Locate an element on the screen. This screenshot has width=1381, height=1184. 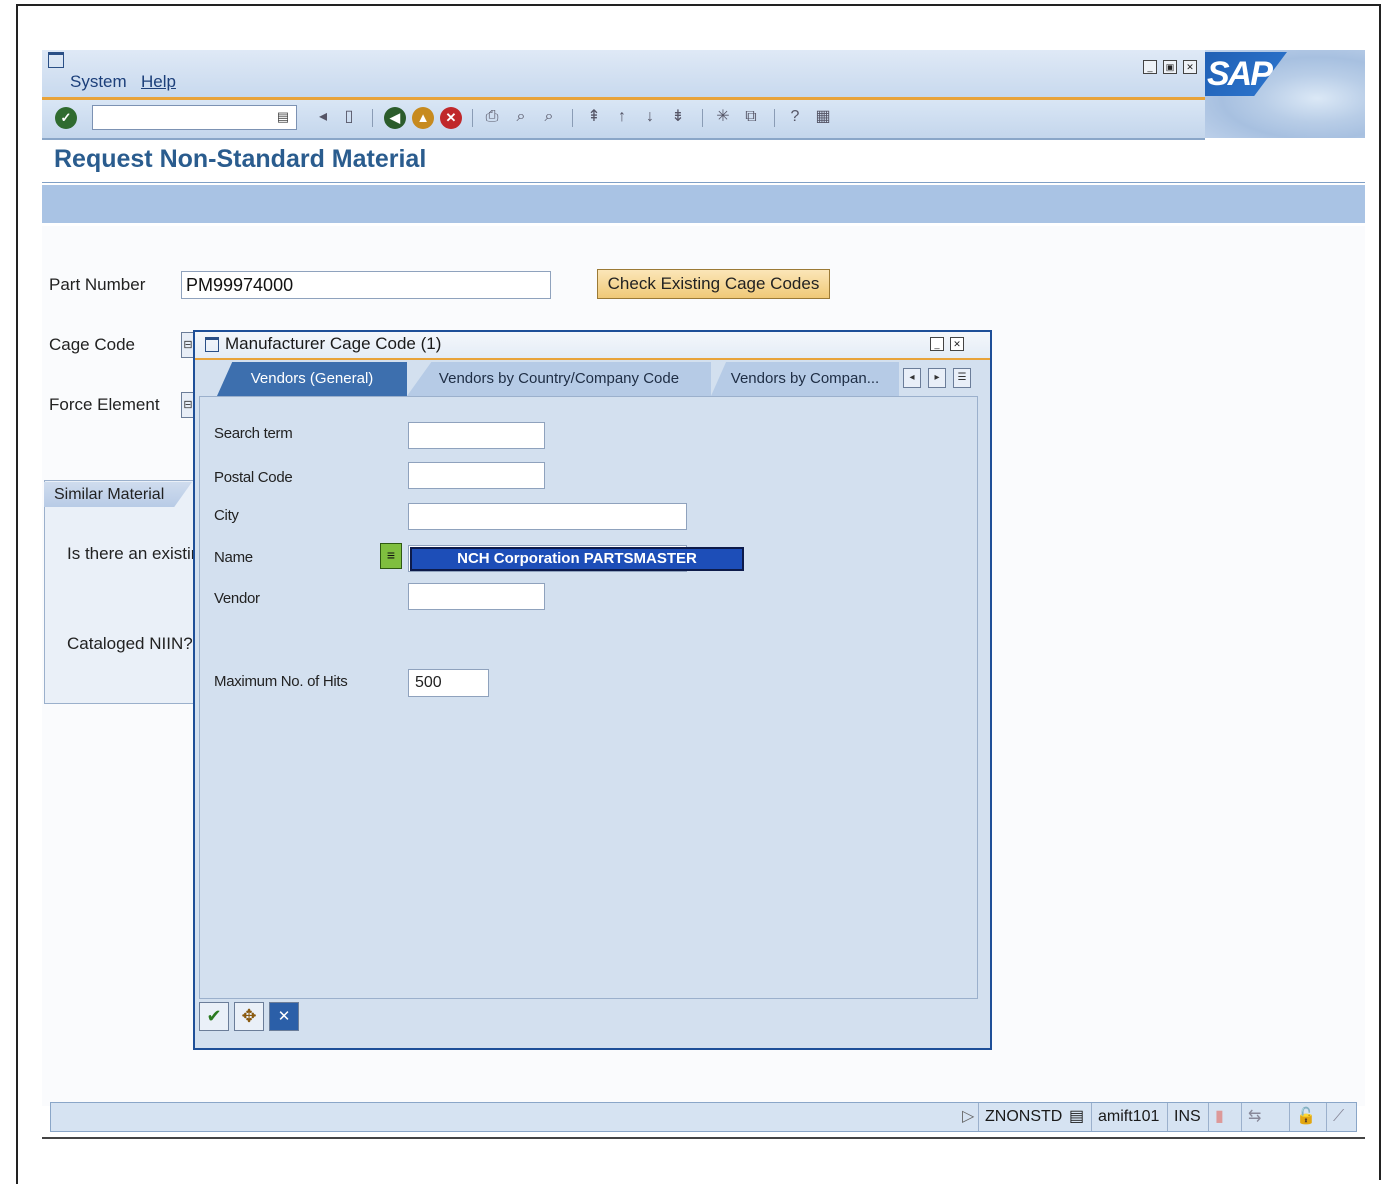
back-icon: ◀ is located at coordinates (395, 118).